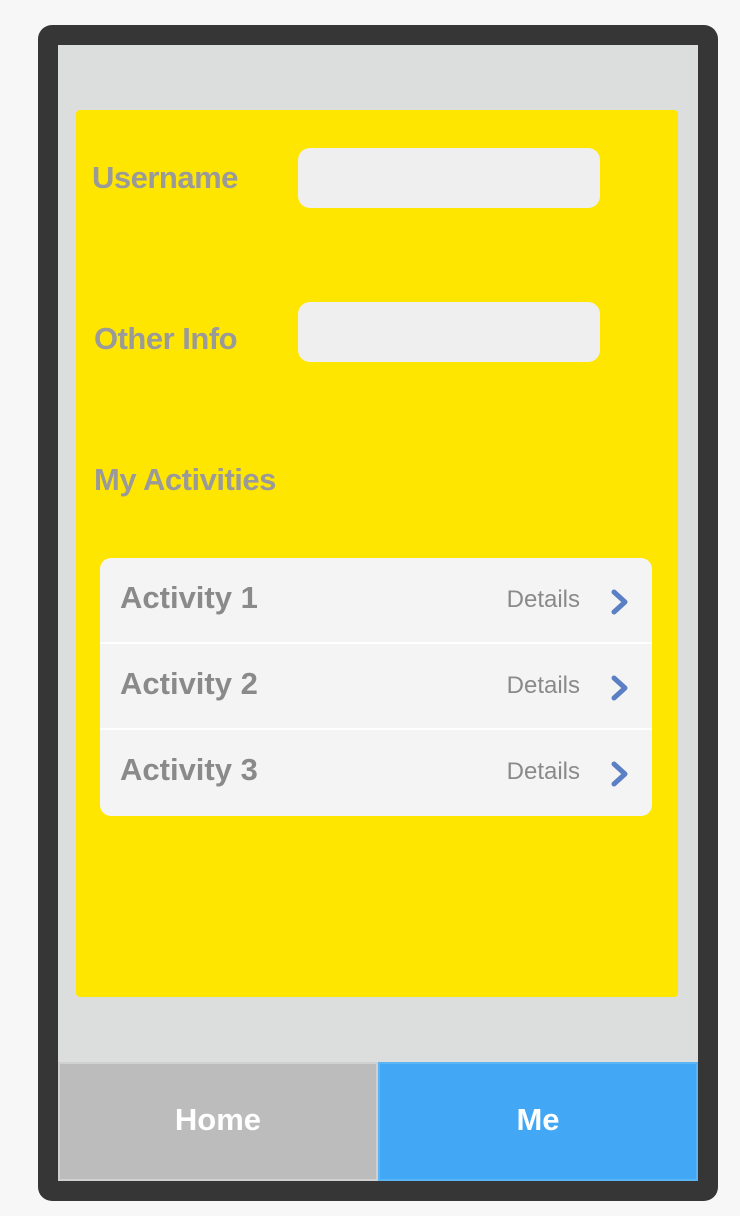 This screenshot has width=740, height=1216. I want to click on username-input, so click(449, 178).